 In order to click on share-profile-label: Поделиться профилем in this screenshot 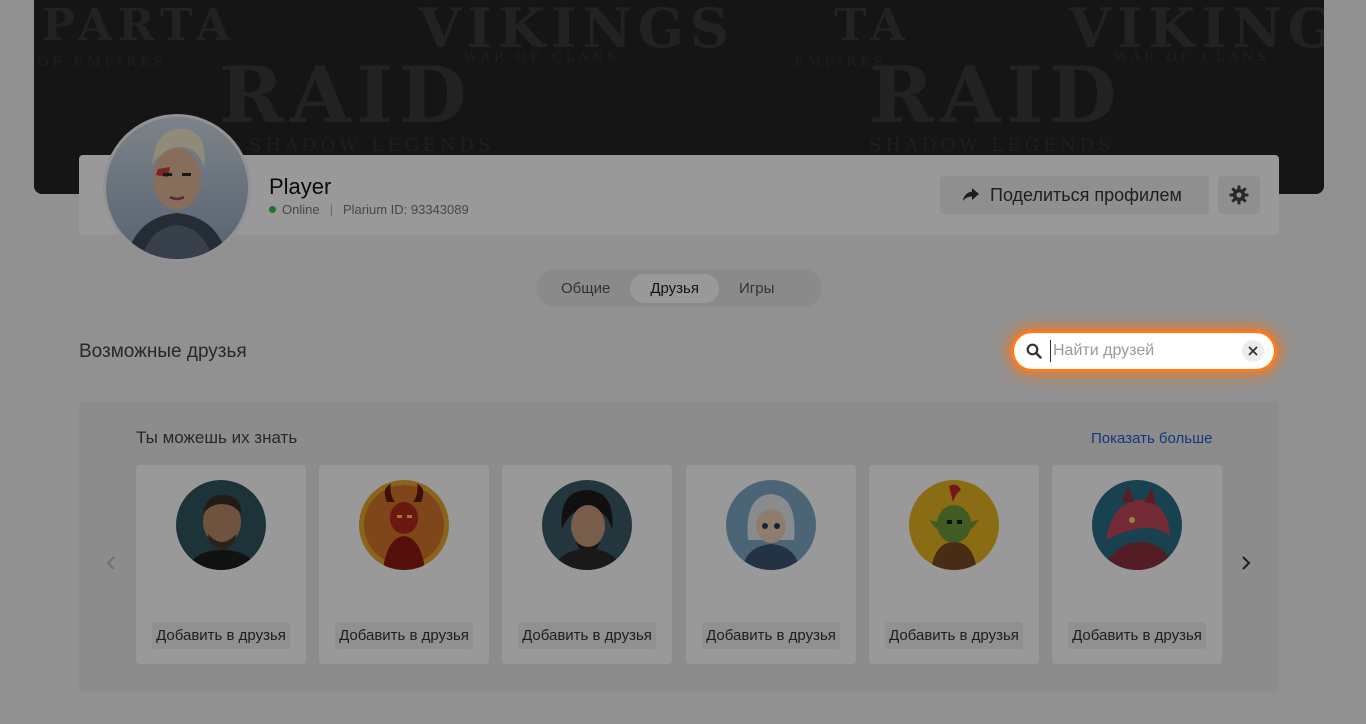, I will do `click(1086, 194)`.